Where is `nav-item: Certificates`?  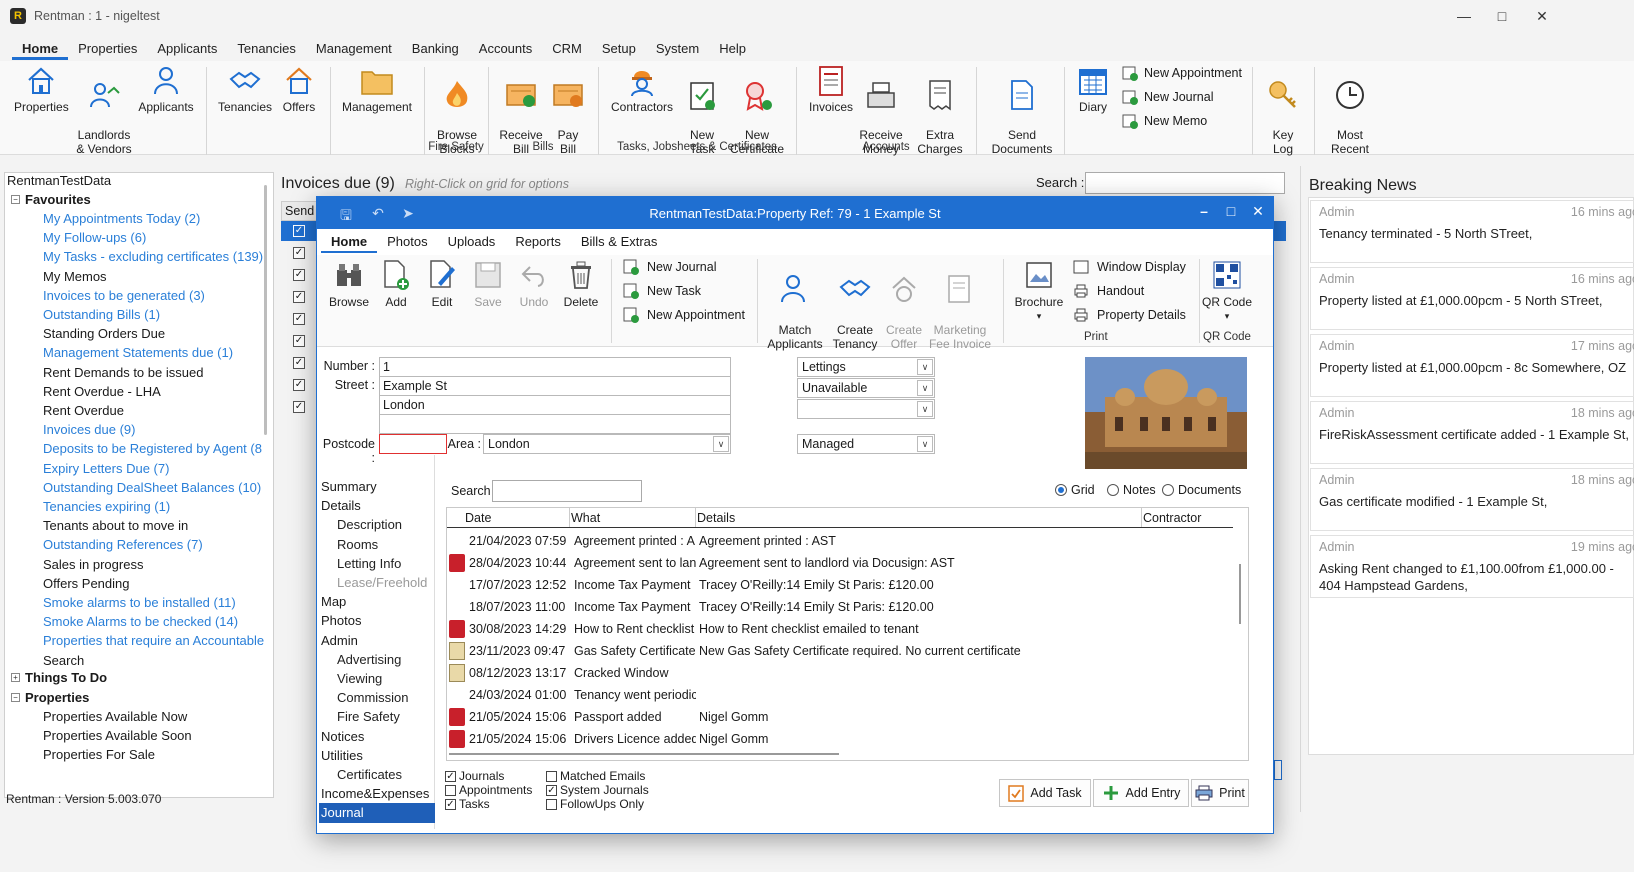
nav-item: Certificates is located at coordinates (369, 774).